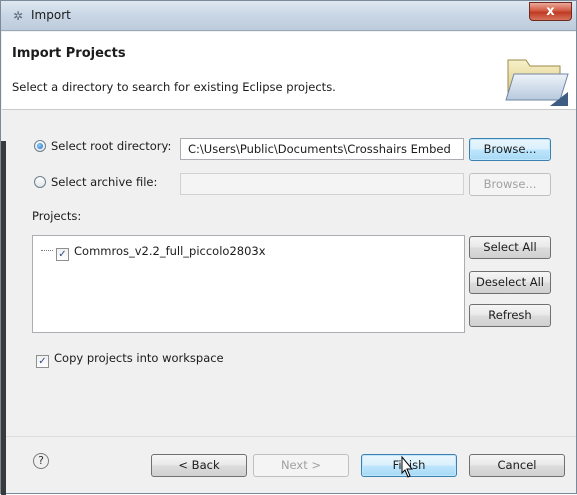 This screenshot has height=495, width=577. What do you see at coordinates (289, 436) in the screenshot?
I see `footer-divider` at bounding box center [289, 436].